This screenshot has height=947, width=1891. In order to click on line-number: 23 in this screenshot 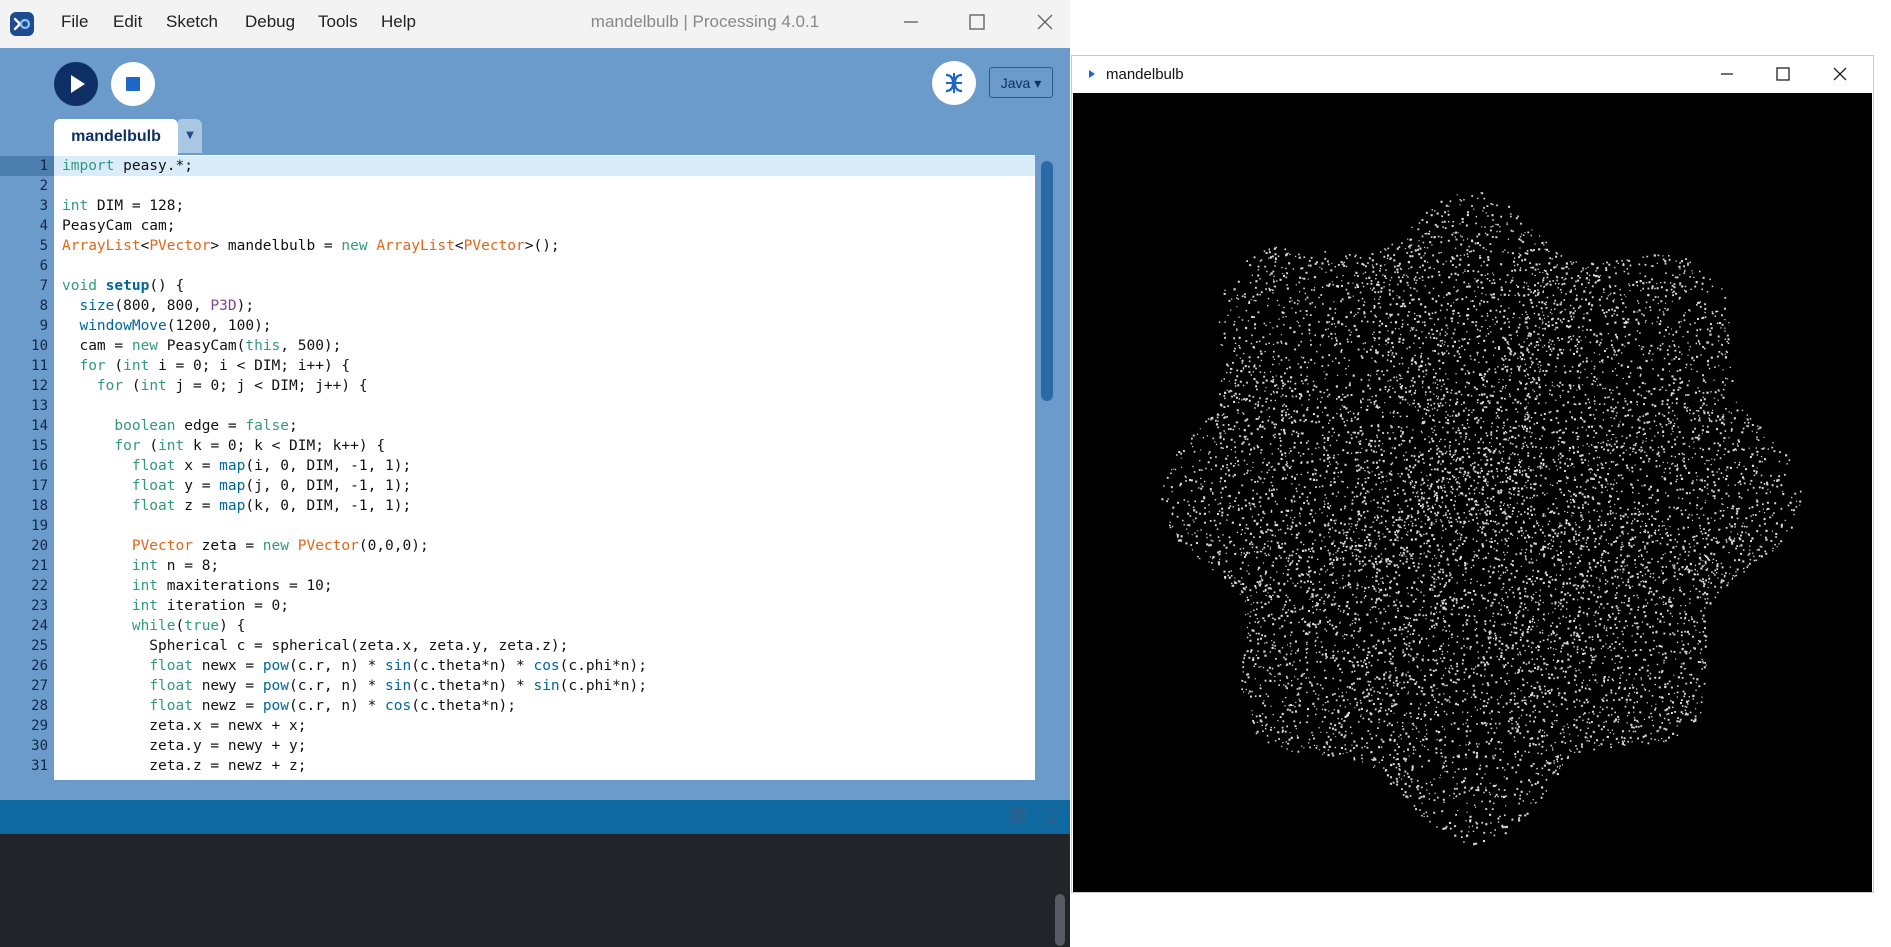, I will do `click(39, 606)`.